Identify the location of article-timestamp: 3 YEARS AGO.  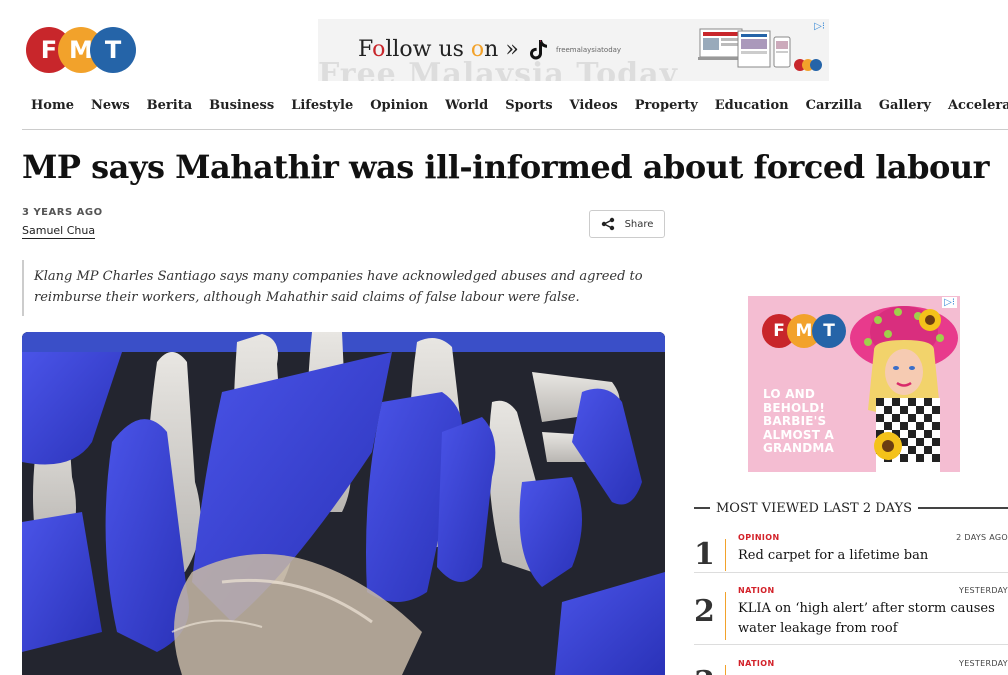
(62, 212).